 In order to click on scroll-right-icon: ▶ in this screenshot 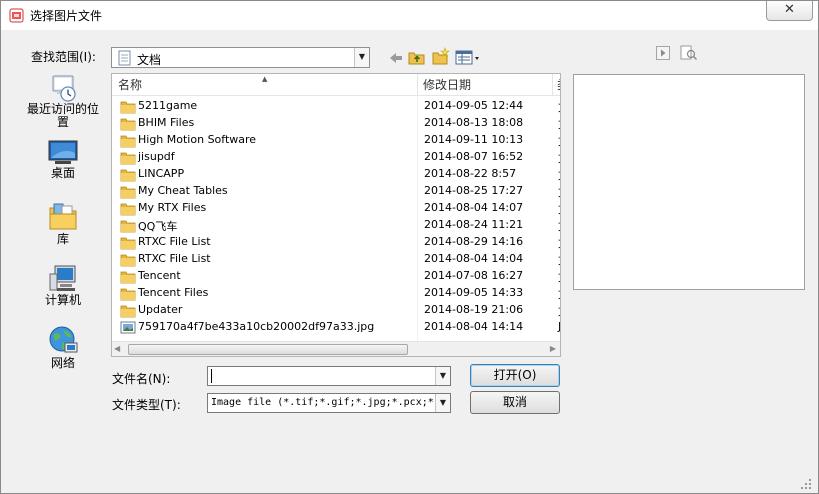, I will do `click(553, 348)`.